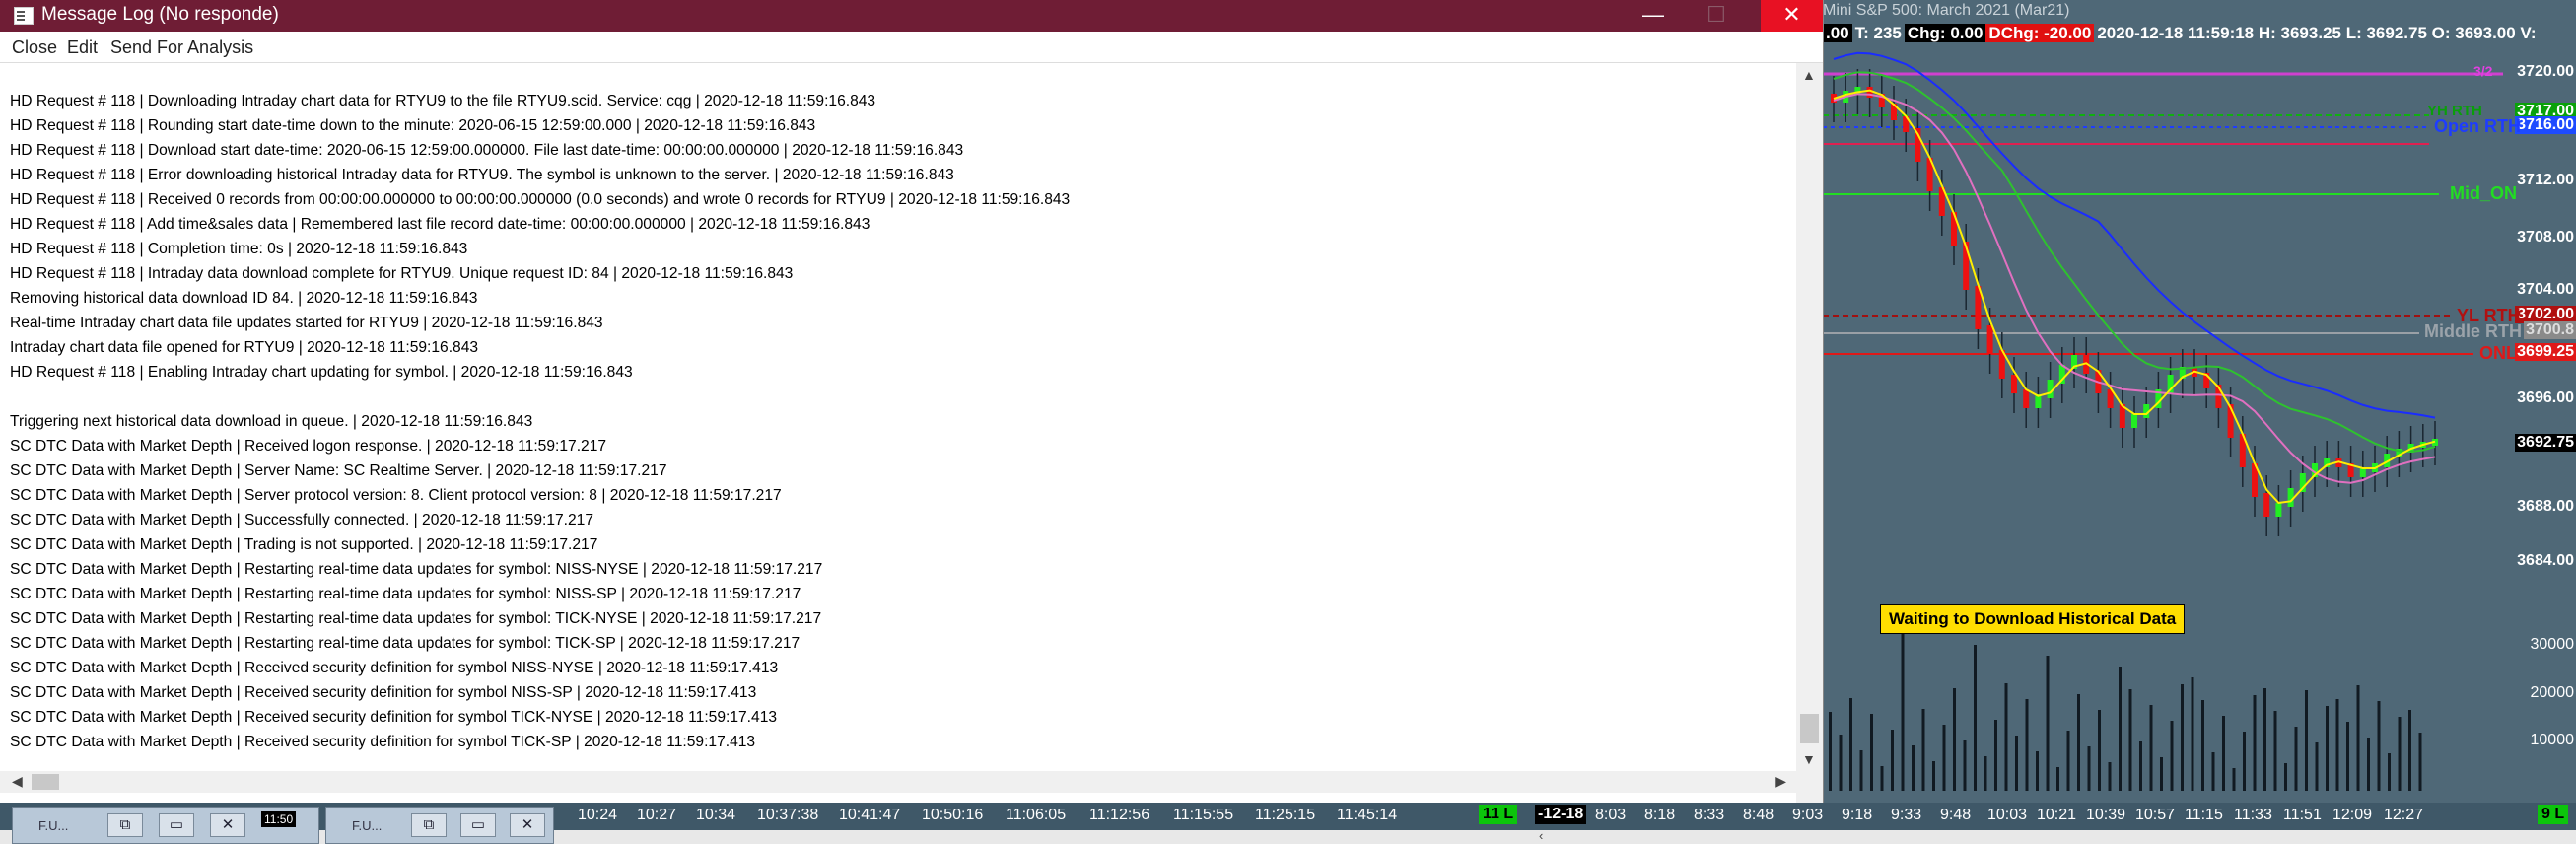  I want to click on minimize-button: —, so click(1654, 16).